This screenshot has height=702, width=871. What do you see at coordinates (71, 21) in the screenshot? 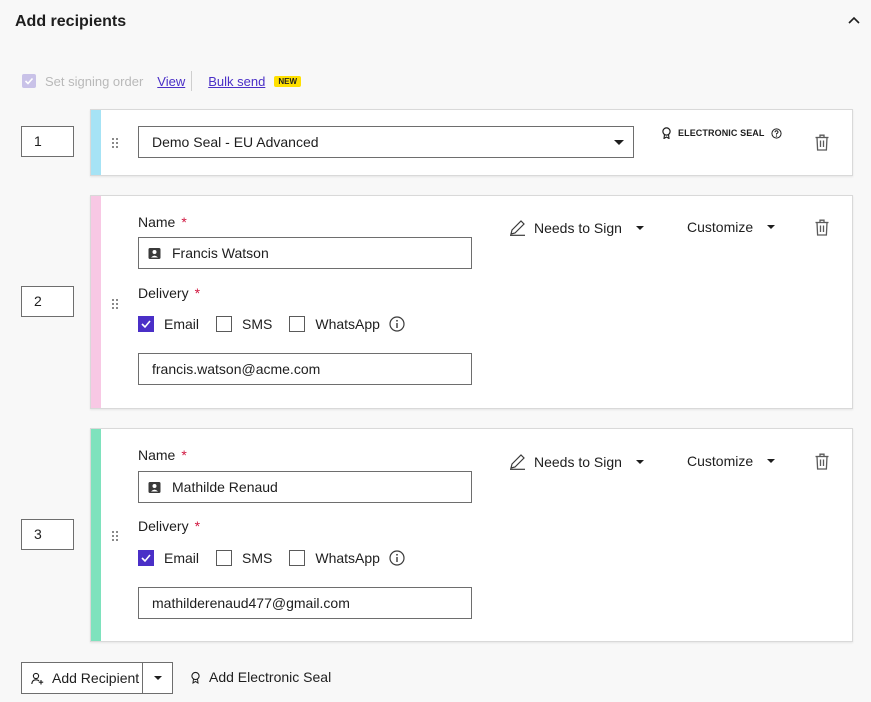
I see `page-title: Add recipients` at bounding box center [71, 21].